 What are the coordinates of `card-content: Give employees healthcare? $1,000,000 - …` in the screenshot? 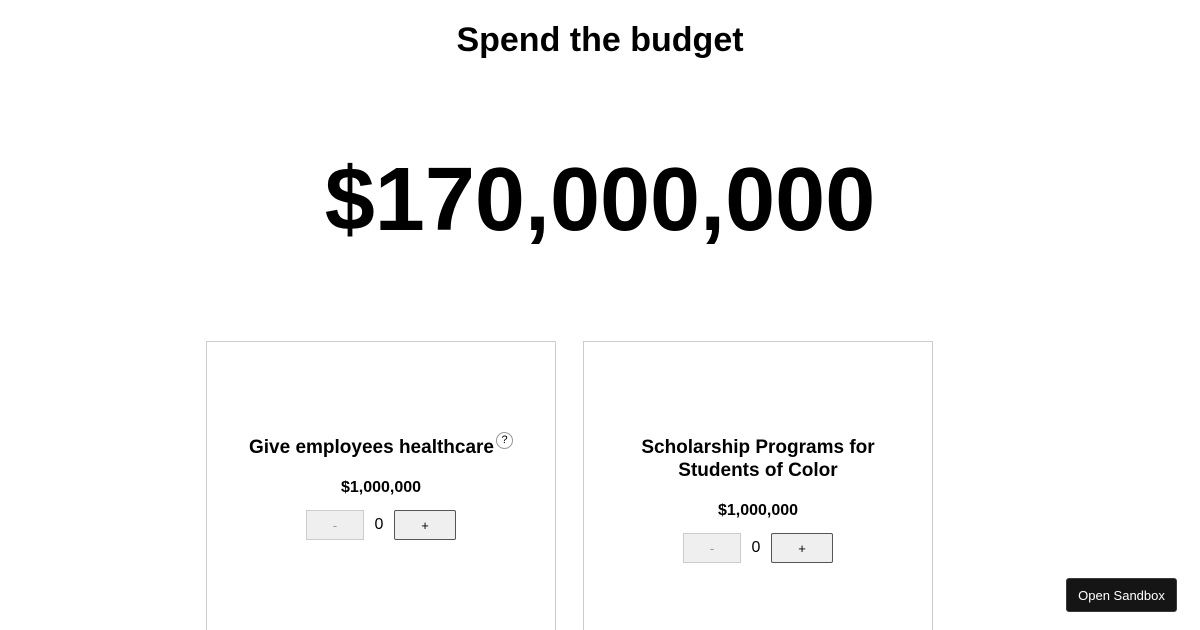 It's located at (381, 486).